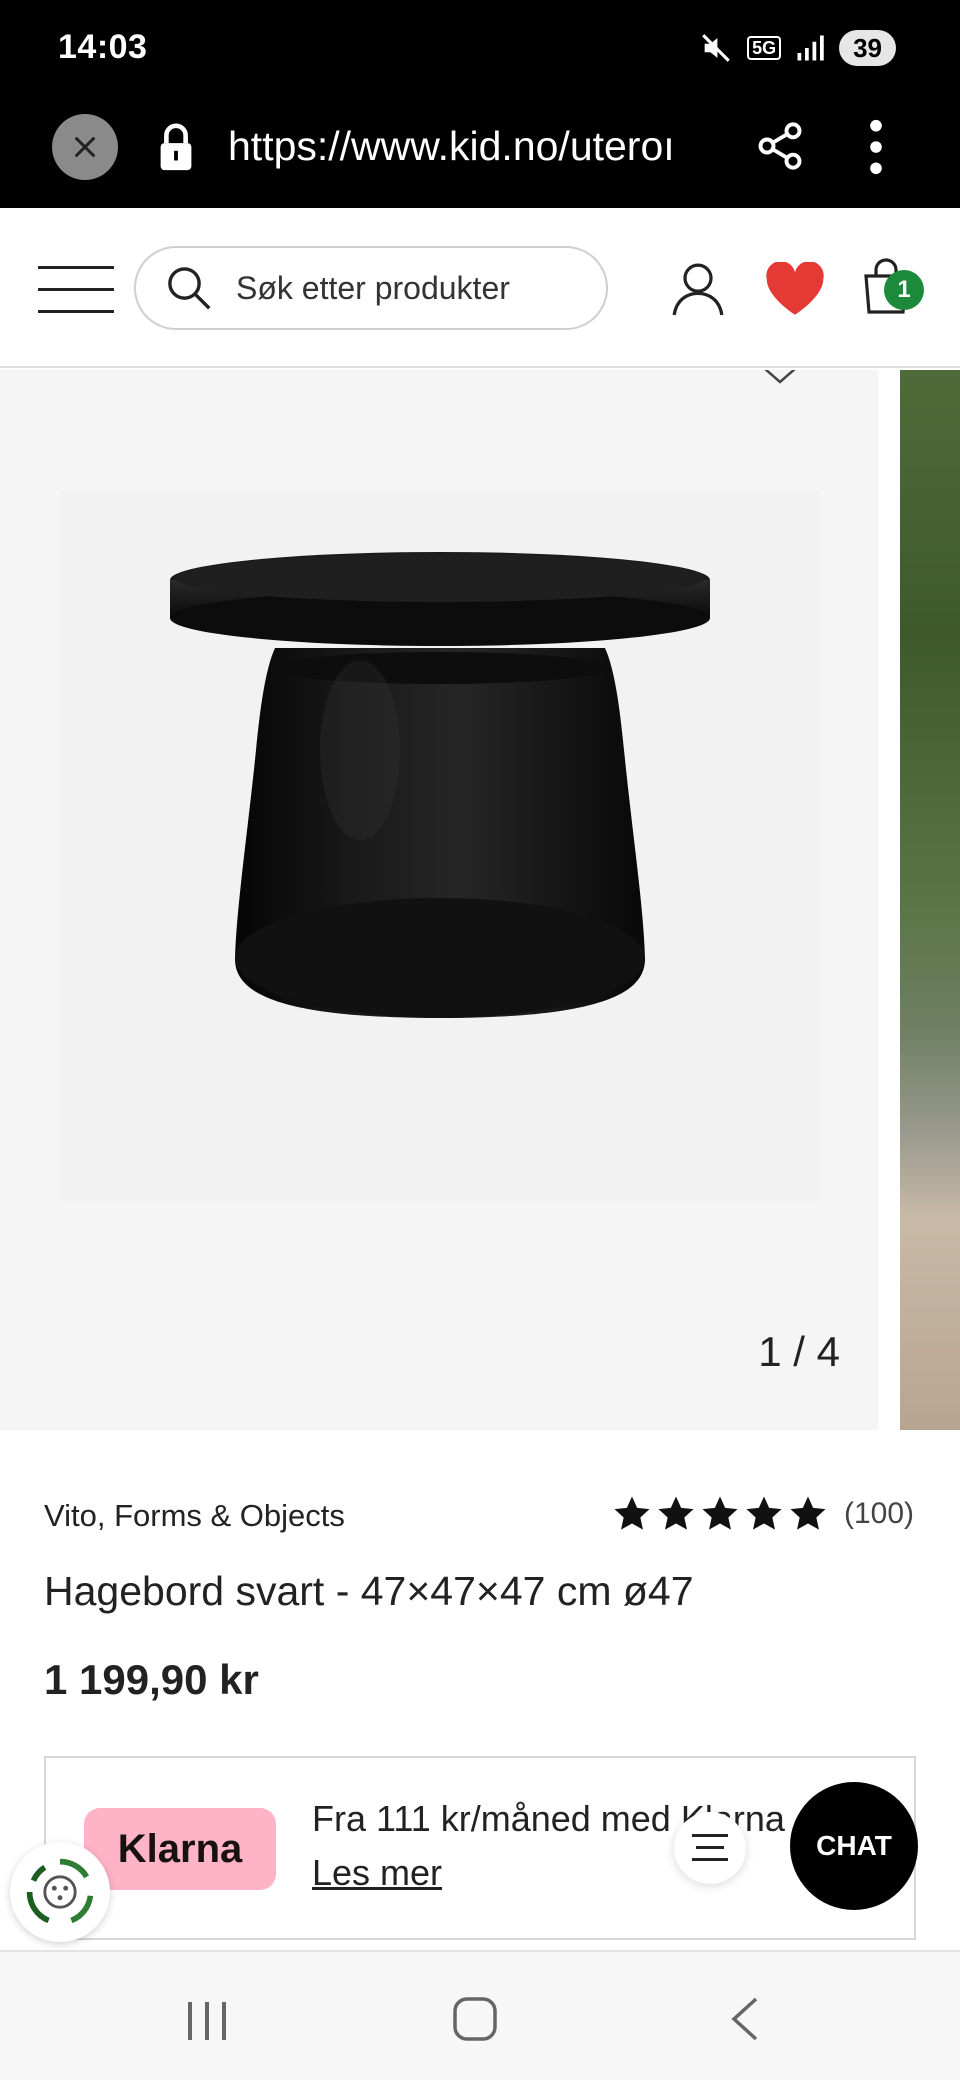  What do you see at coordinates (799, 1351) in the screenshot?
I see `image-counter: 1 / 4` at bounding box center [799, 1351].